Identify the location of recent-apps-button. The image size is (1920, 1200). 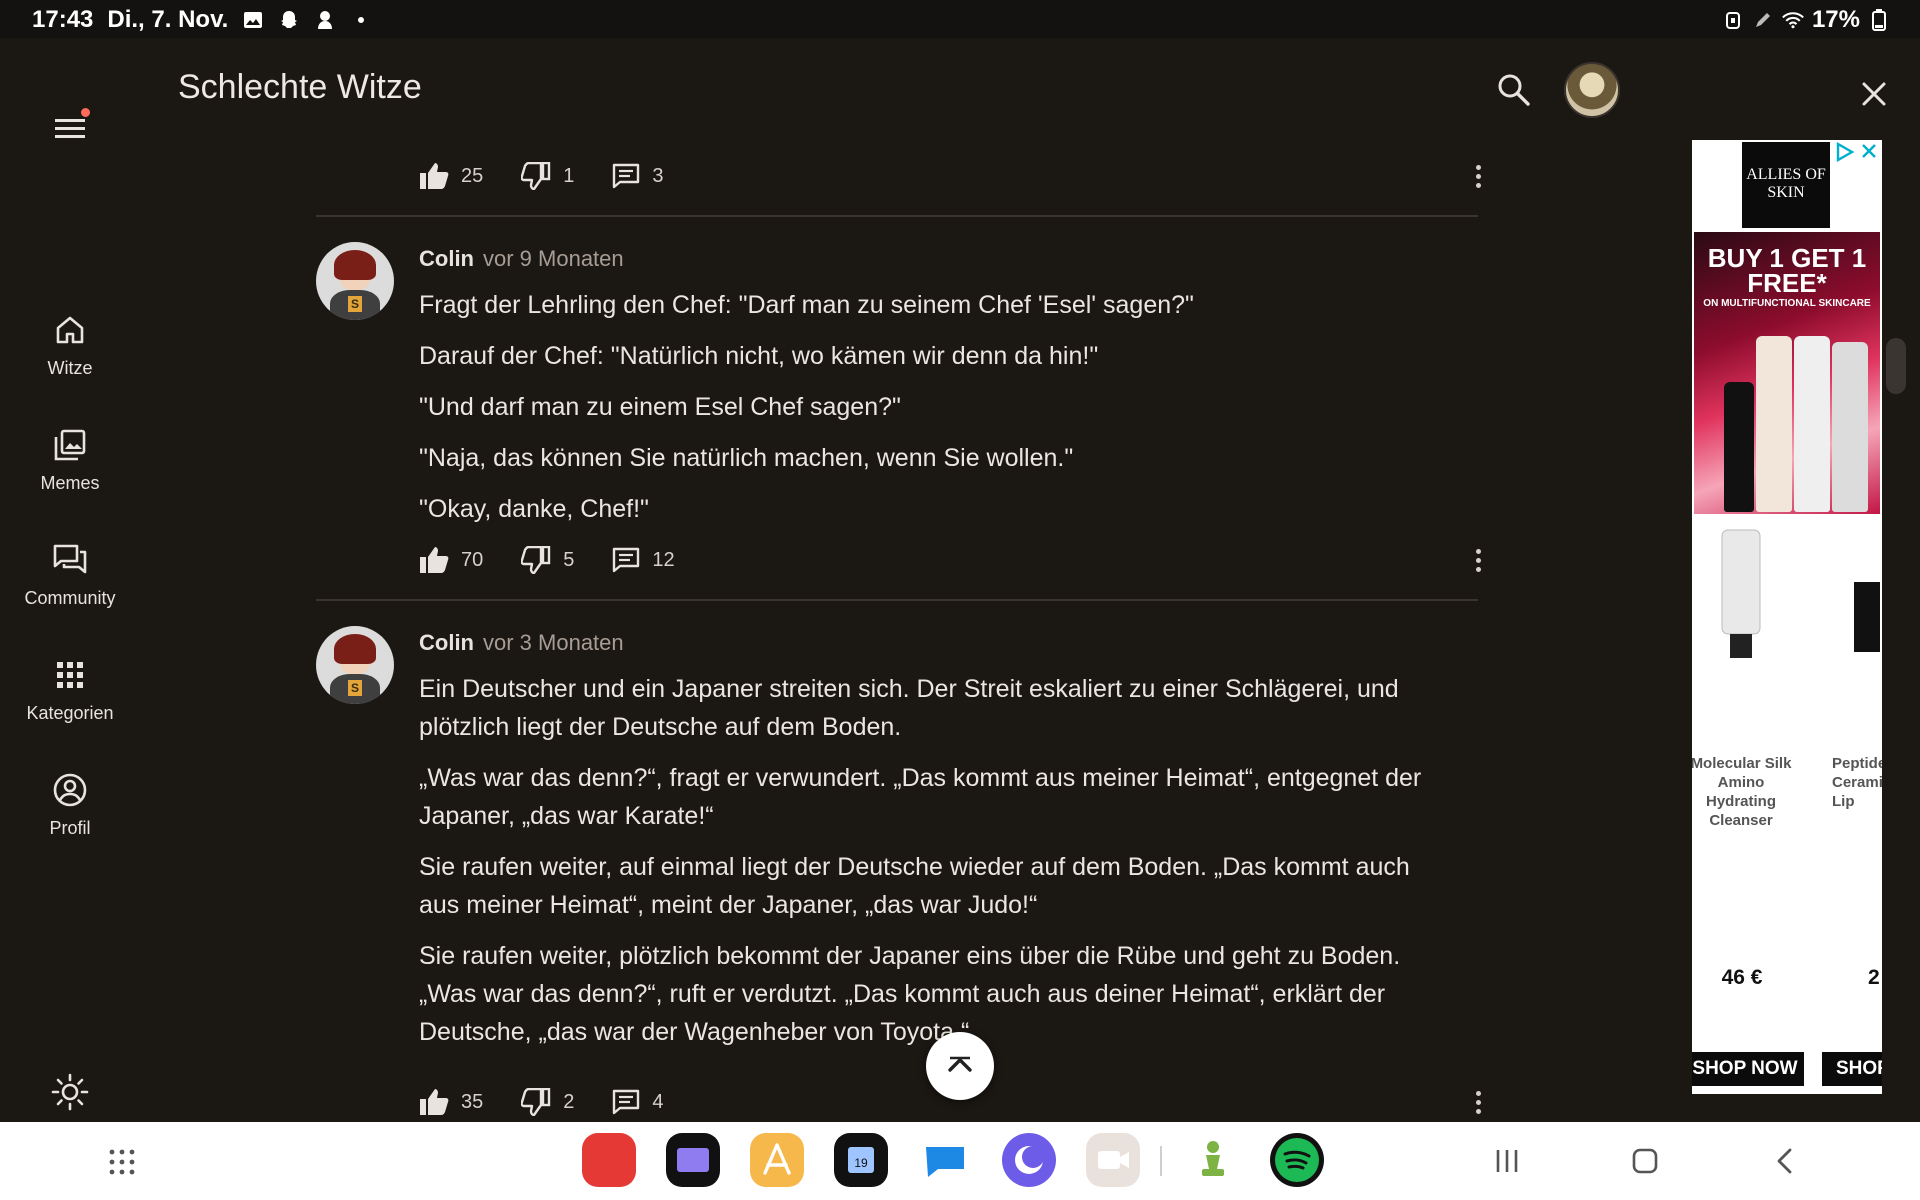
(1507, 1163).